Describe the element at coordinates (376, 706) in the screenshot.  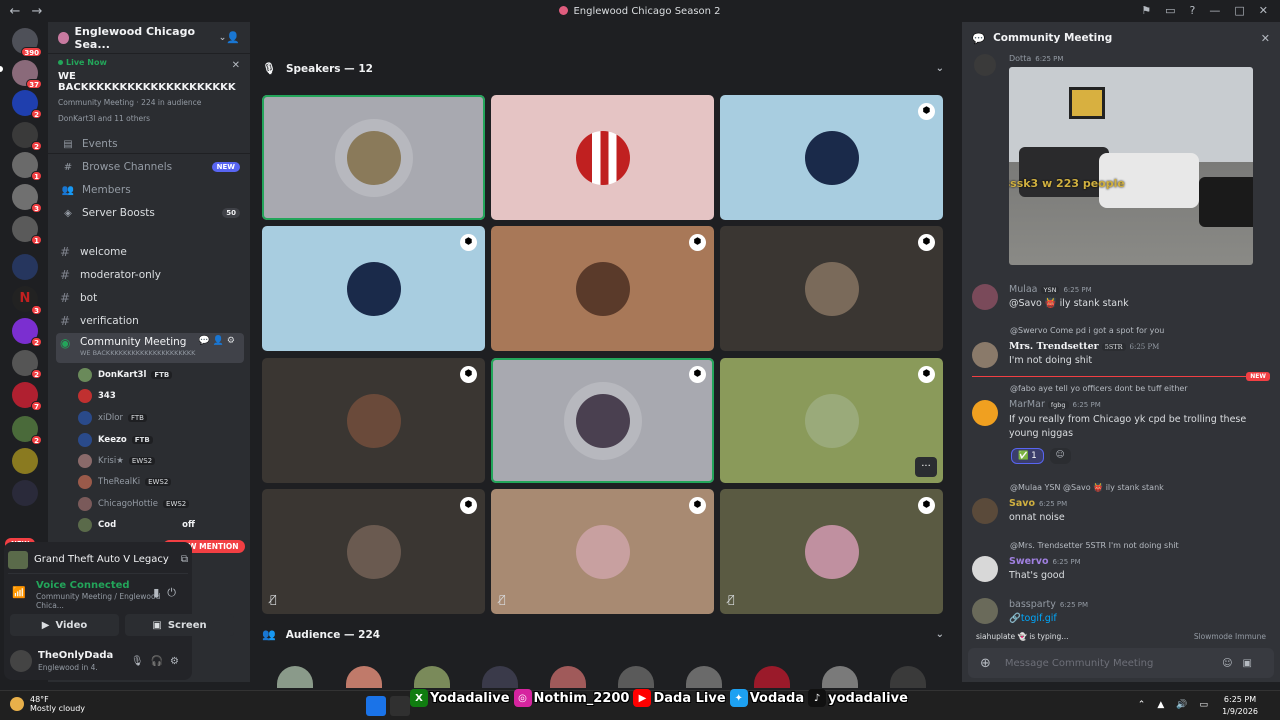
I see `start-icon` at that location.